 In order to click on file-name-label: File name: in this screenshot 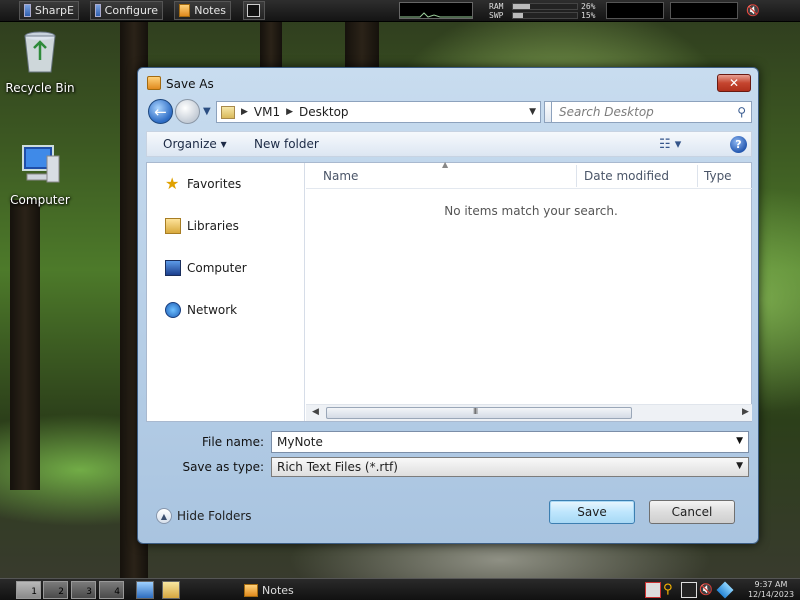, I will do `click(233, 442)`.